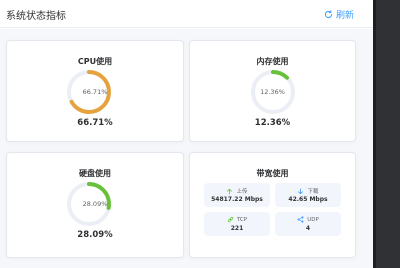  I want to click on disk-usage-value: 28.09%, so click(95, 235).